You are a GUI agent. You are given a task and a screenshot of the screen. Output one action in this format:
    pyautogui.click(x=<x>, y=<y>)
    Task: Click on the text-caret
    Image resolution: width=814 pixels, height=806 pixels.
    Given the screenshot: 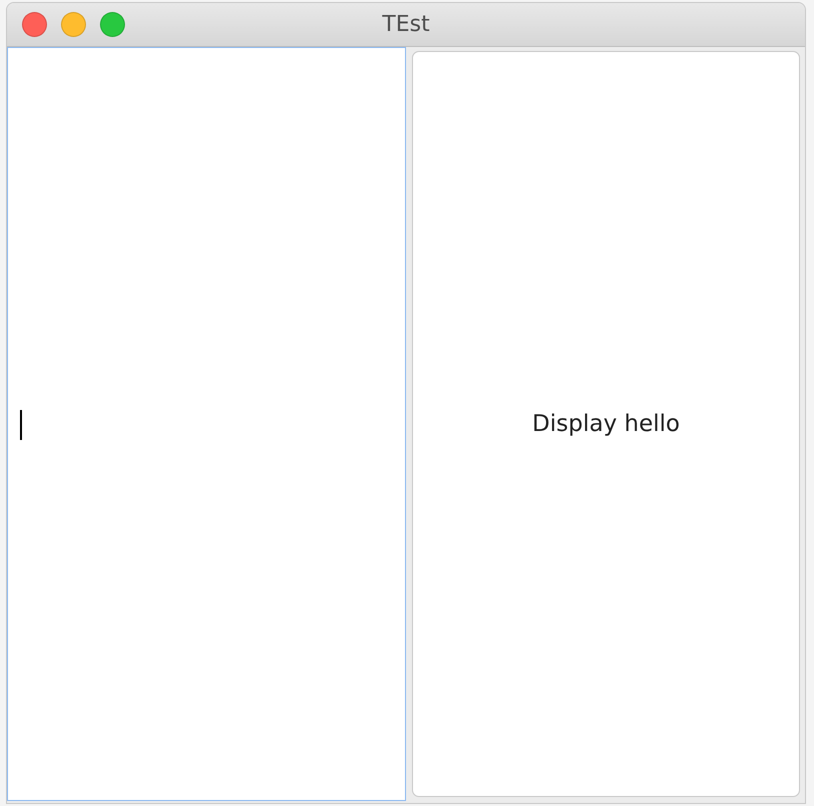 What is the action you would take?
    pyautogui.click(x=21, y=425)
    